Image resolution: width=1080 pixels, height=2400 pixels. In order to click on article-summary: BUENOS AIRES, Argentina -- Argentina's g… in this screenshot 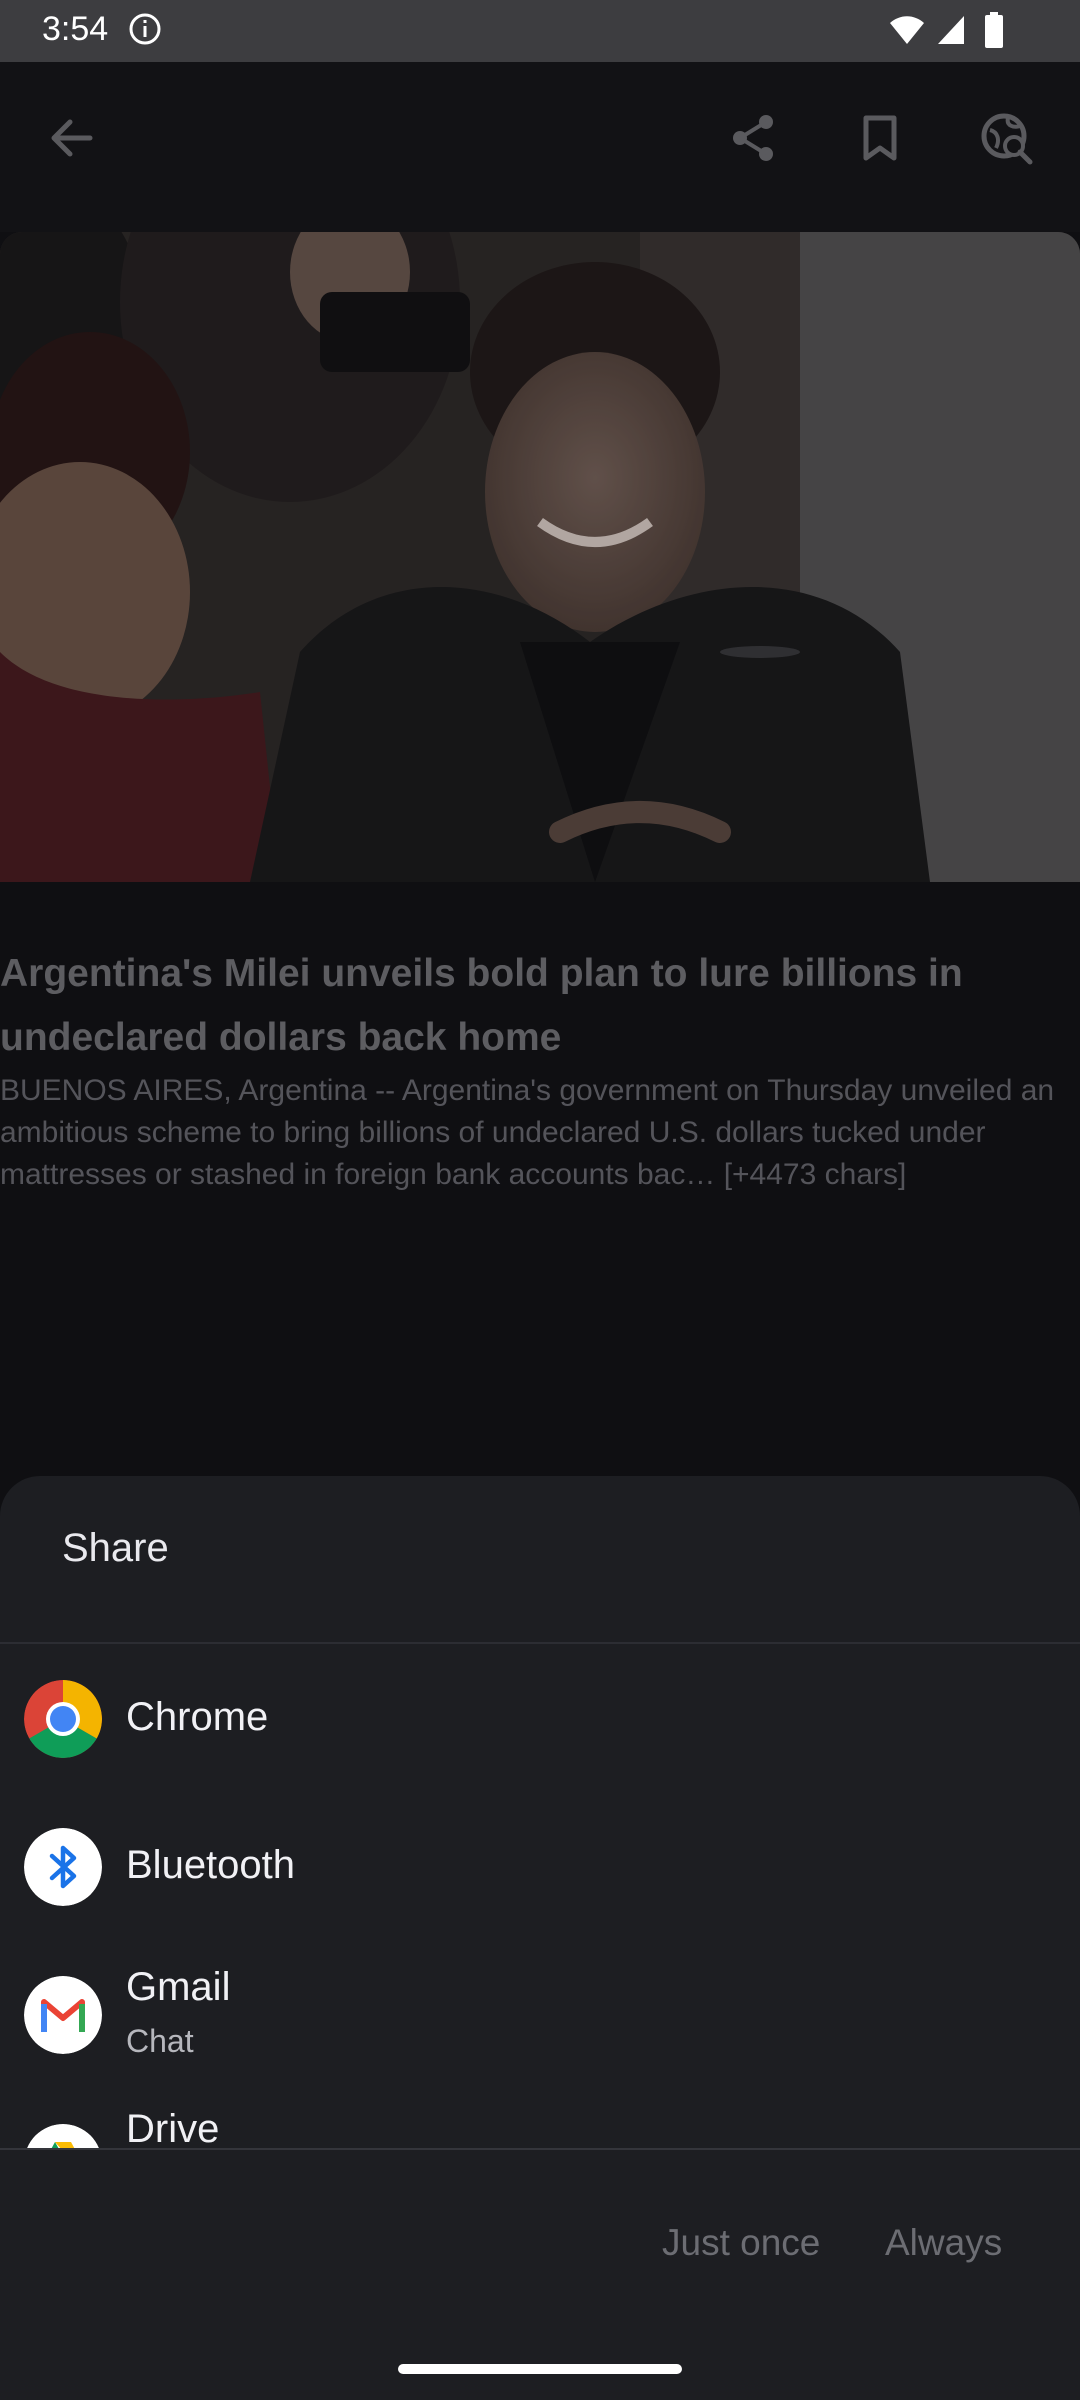, I will do `click(527, 1132)`.